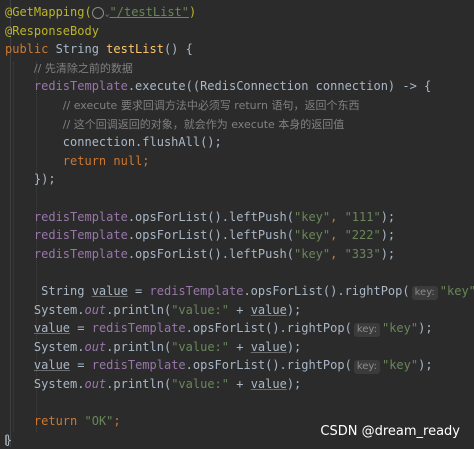  Describe the element at coordinates (142, 142) in the screenshot. I see `flush-call: connection.flushAll();` at that location.